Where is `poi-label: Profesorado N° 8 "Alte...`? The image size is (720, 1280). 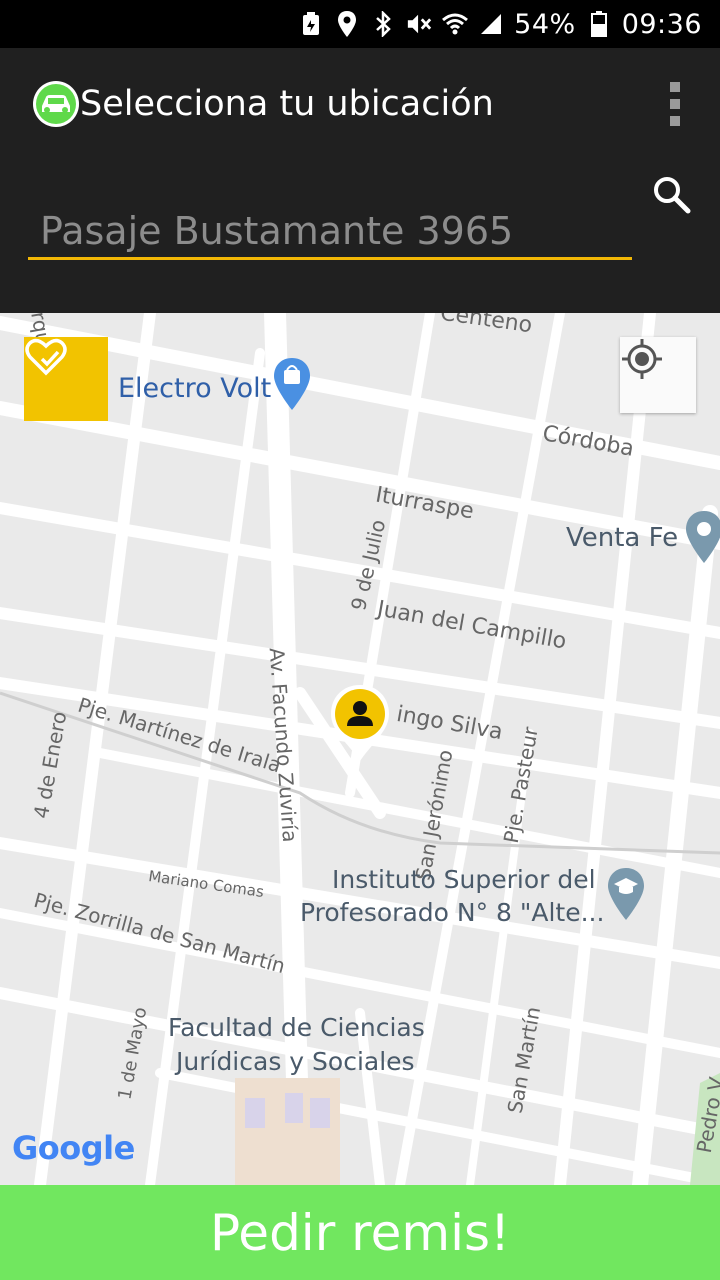 poi-label: Profesorado N° 8 "Alte... is located at coordinates (452, 912).